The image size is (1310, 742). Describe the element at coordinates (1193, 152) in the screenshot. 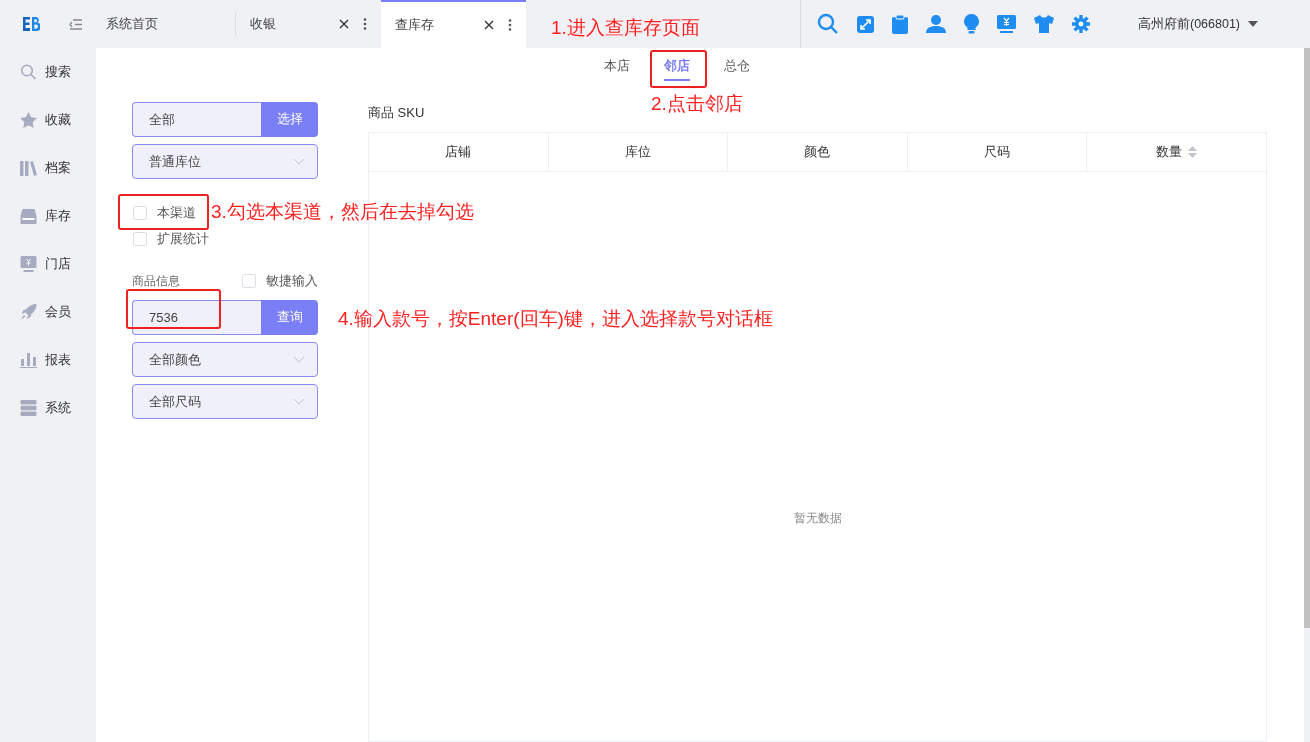

I see `sort-icon` at that location.